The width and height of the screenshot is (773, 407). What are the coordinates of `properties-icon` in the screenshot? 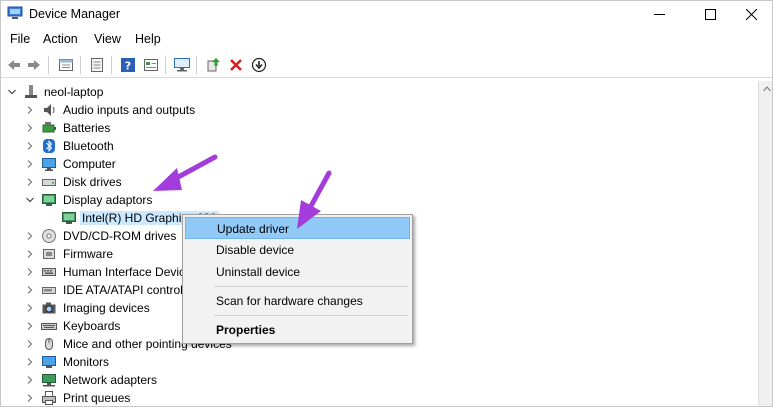 It's located at (66, 65).